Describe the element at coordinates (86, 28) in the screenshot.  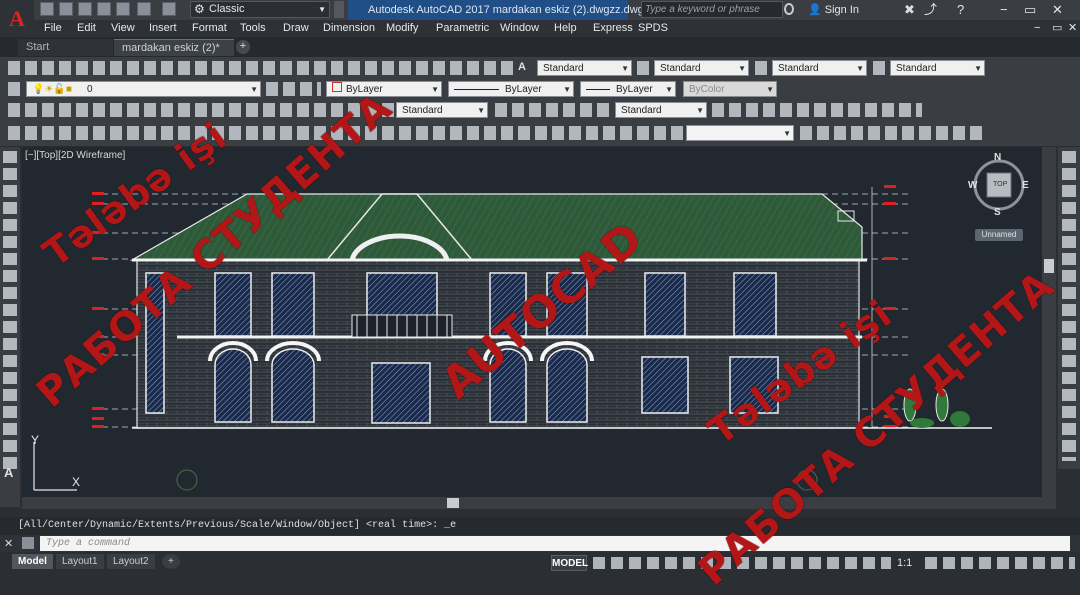
I see `menu-edit: Edit` at that location.